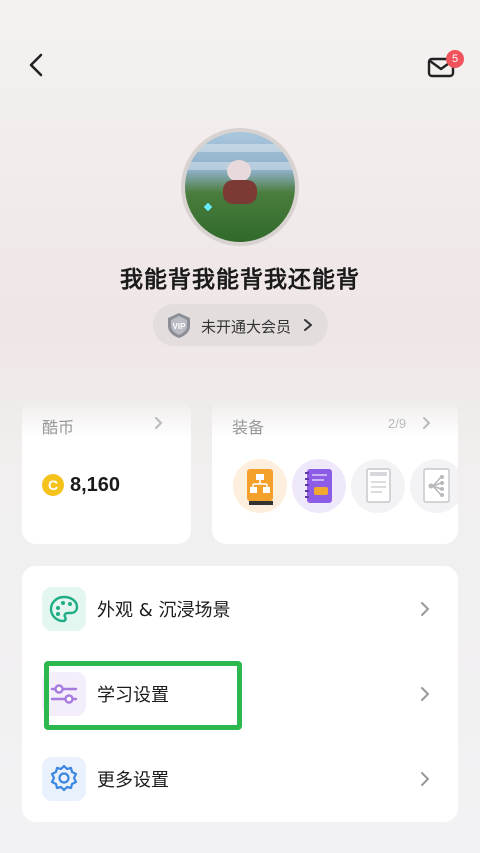 The image size is (480, 853). I want to click on svg-text: C, so click(53, 485).